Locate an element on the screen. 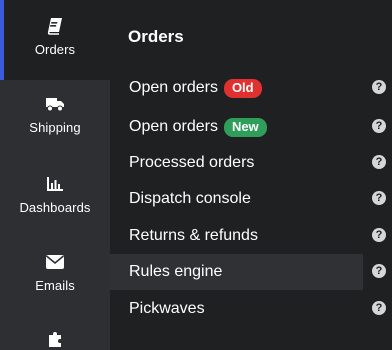  rail-item-dashboards: Dashboards is located at coordinates (55, 199).